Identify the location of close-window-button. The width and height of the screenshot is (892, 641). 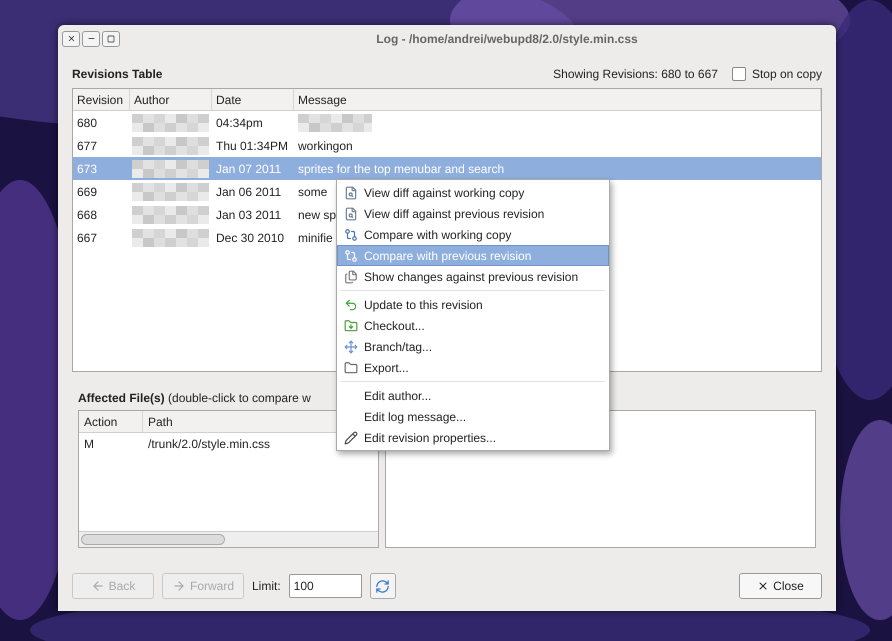
(71, 38).